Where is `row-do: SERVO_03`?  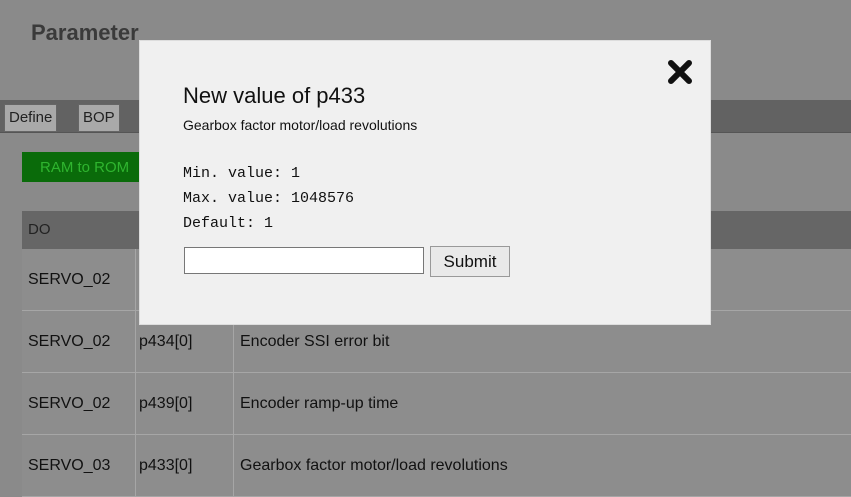
row-do: SERVO_03 is located at coordinates (69, 465).